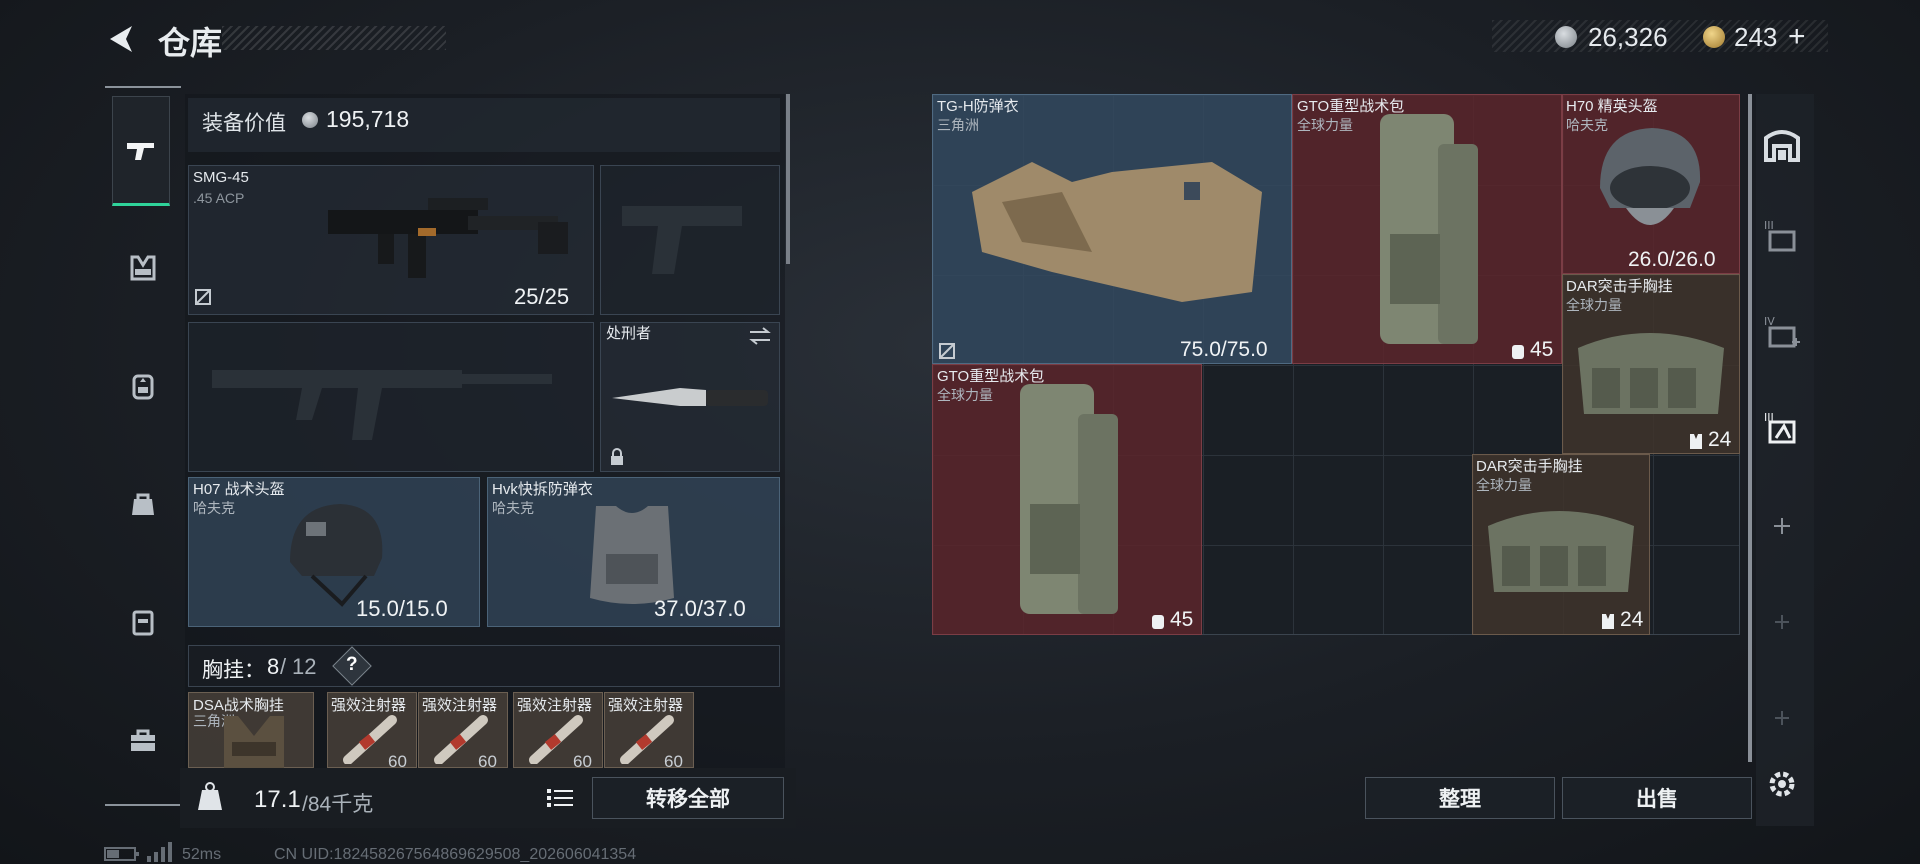  Describe the element at coordinates (244, 123) in the screenshot. I see `equip-value-label: 装备价值` at that location.